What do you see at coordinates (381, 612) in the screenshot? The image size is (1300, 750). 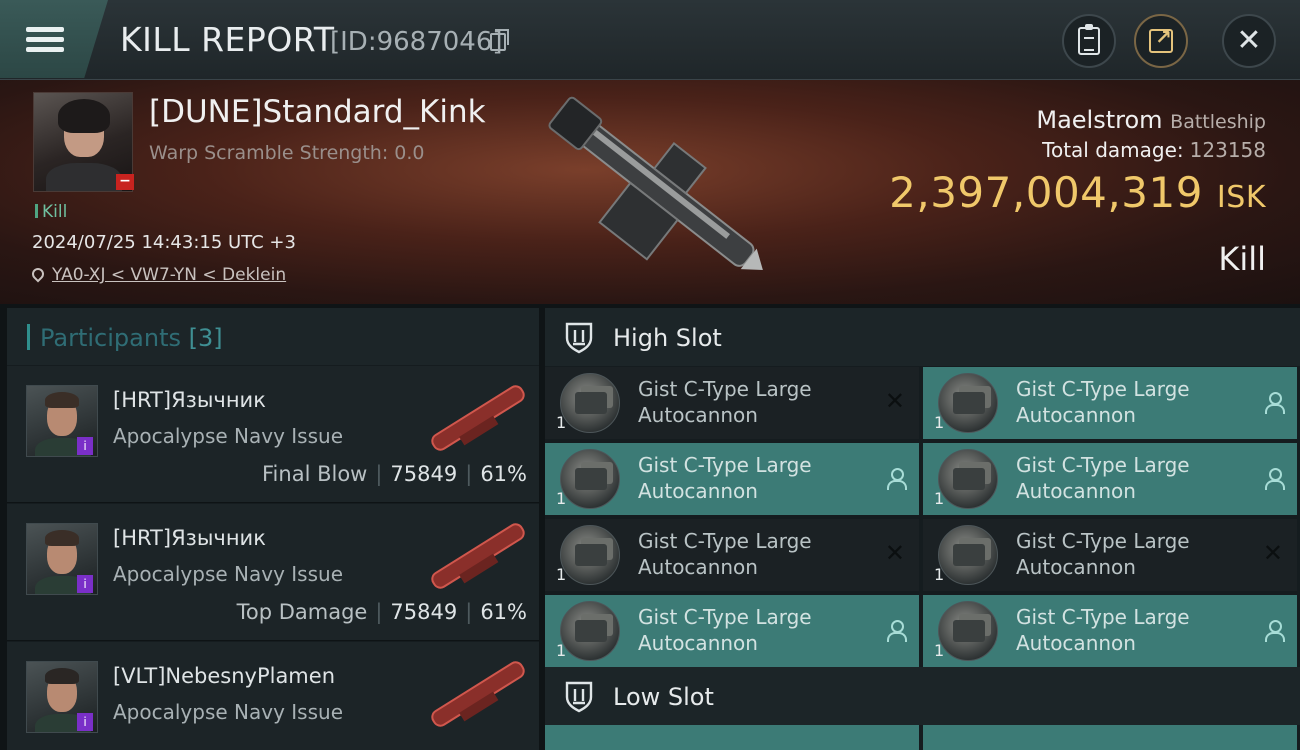 I see `participant-stats: Top Damage | 75849 | 61%` at bounding box center [381, 612].